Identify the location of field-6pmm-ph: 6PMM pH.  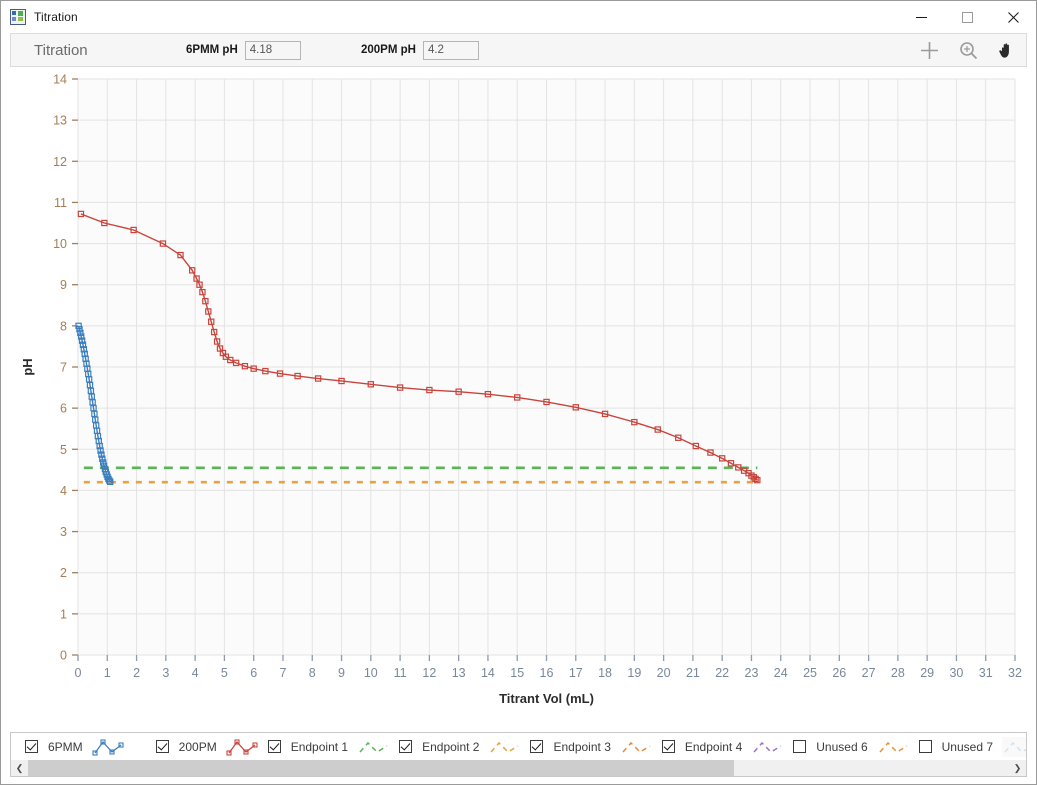
(243, 50).